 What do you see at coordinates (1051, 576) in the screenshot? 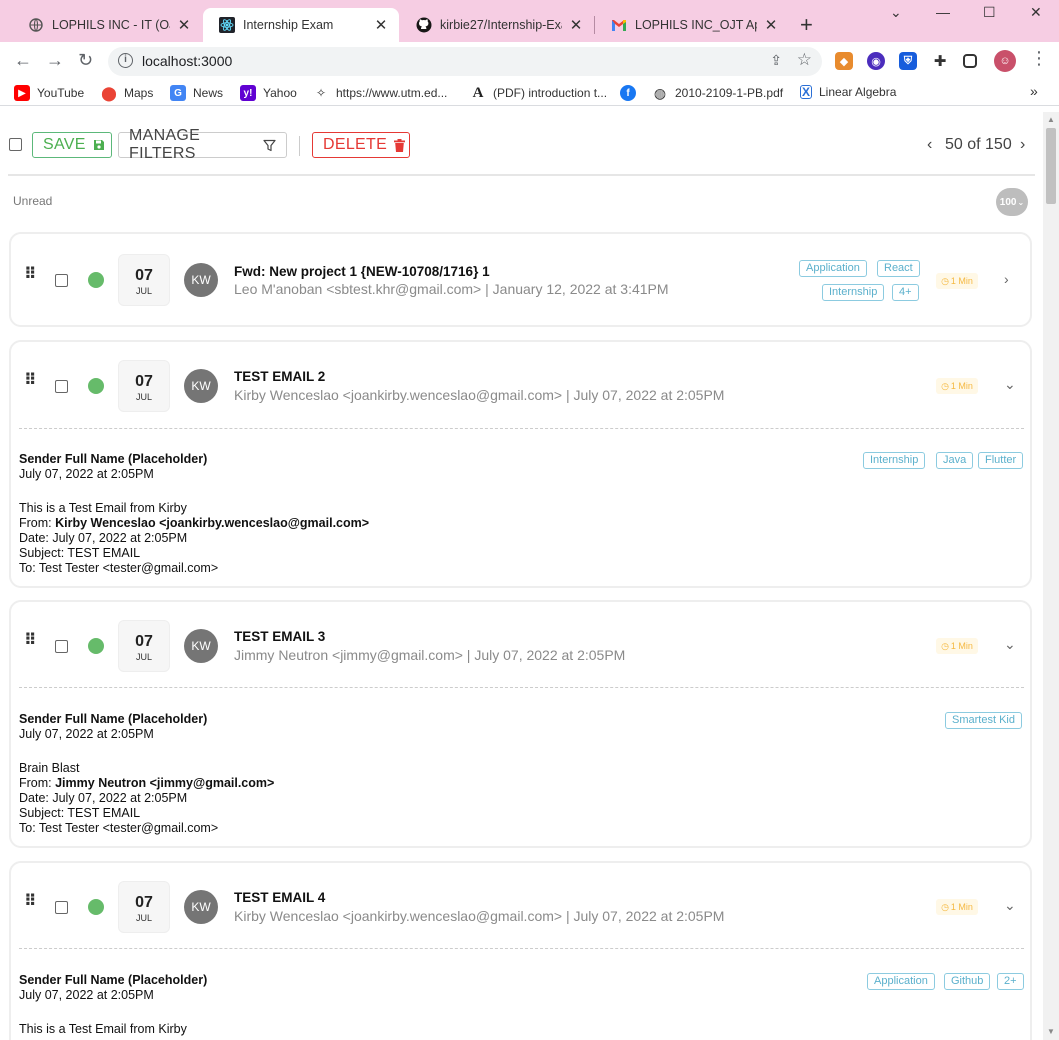
I see `scrollbar: ▲ ▼` at bounding box center [1051, 576].